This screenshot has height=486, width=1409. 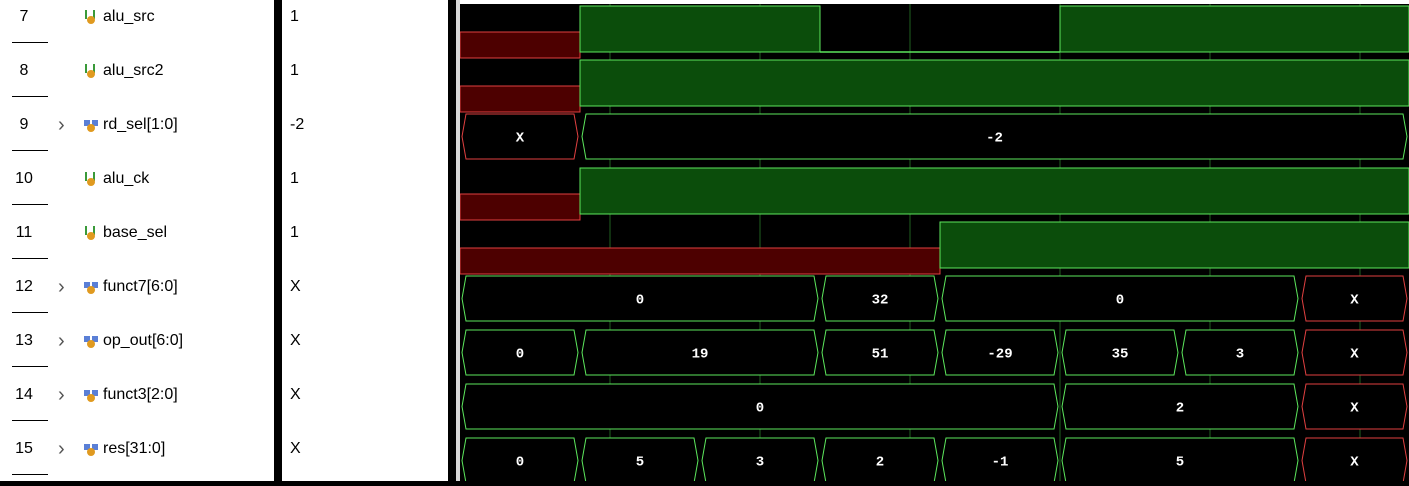 What do you see at coordinates (297, 124) in the screenshot?
I see `signal-value: -2` at bounding box center [297, 124].